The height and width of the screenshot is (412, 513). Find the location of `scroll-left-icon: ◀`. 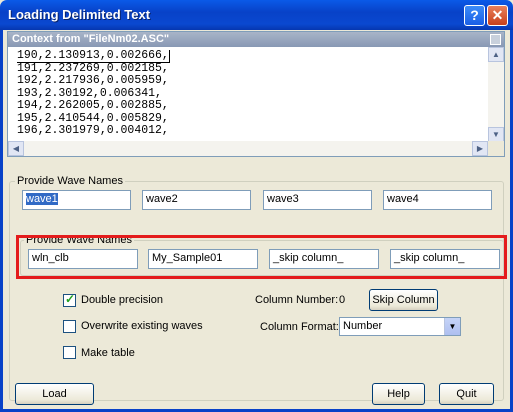

scroll-left-icon: ◀ is located at coordinates (16, 148).